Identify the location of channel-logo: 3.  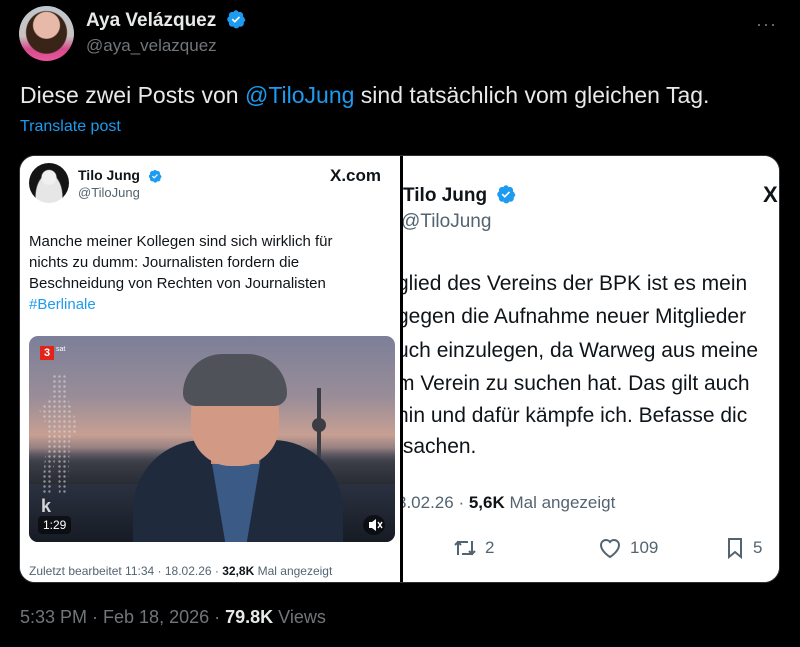
(47, 353).